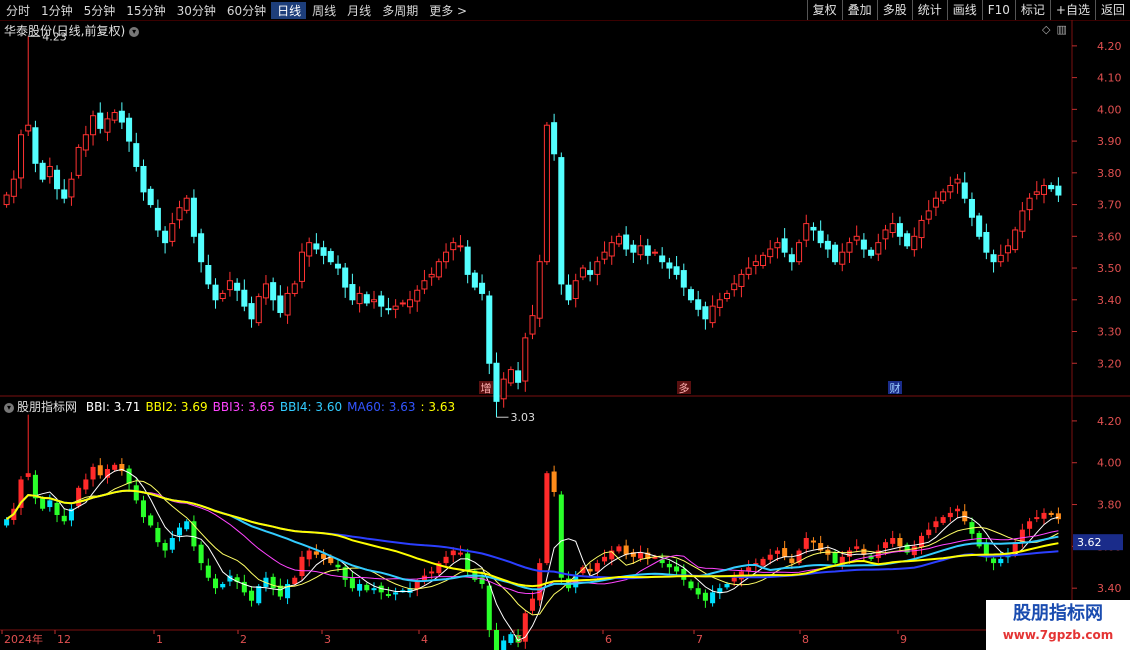  What do you see at coordinates (1109, 421) in the screenshot?
I see `indicator-tick-label: 4.20` at bounding box center [1109, 421].